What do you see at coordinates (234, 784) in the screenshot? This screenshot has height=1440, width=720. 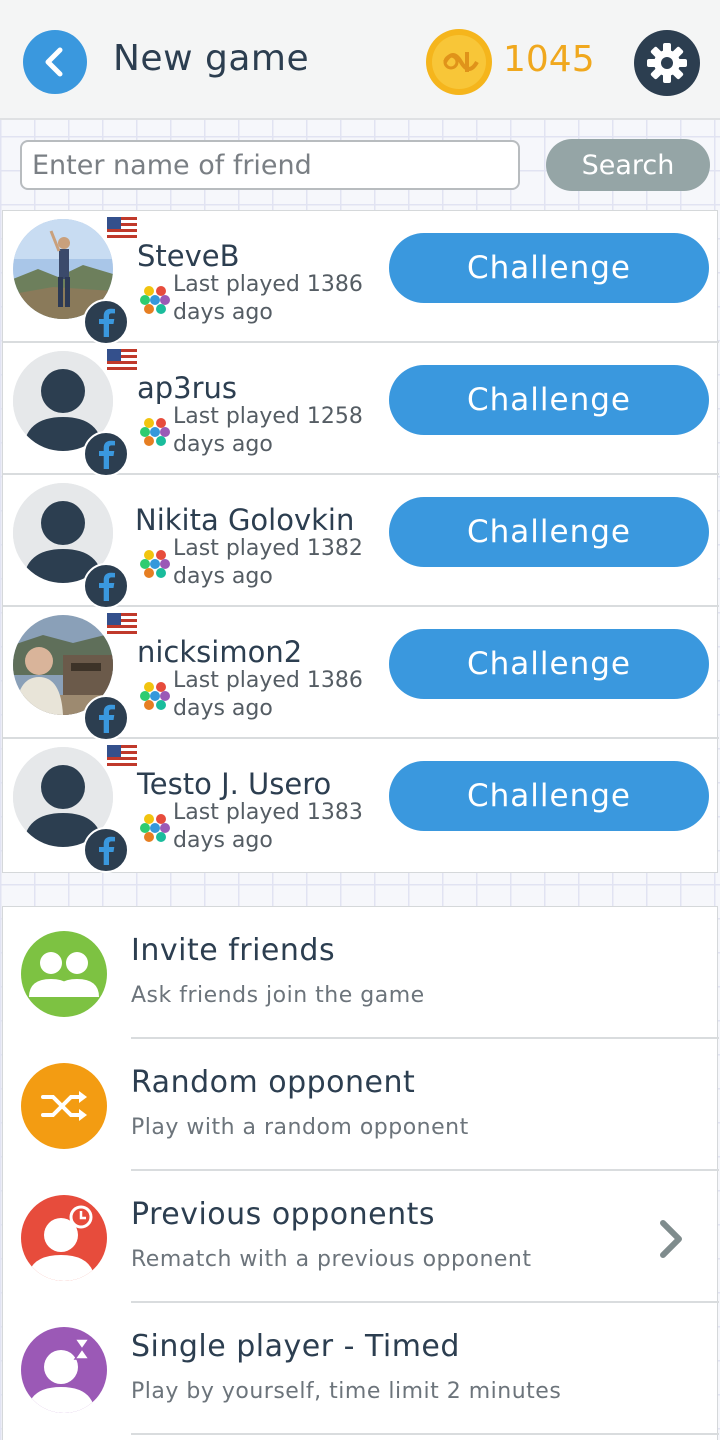 I see `friend-name: Testo J. Usero` at bounding box center [234, 784].